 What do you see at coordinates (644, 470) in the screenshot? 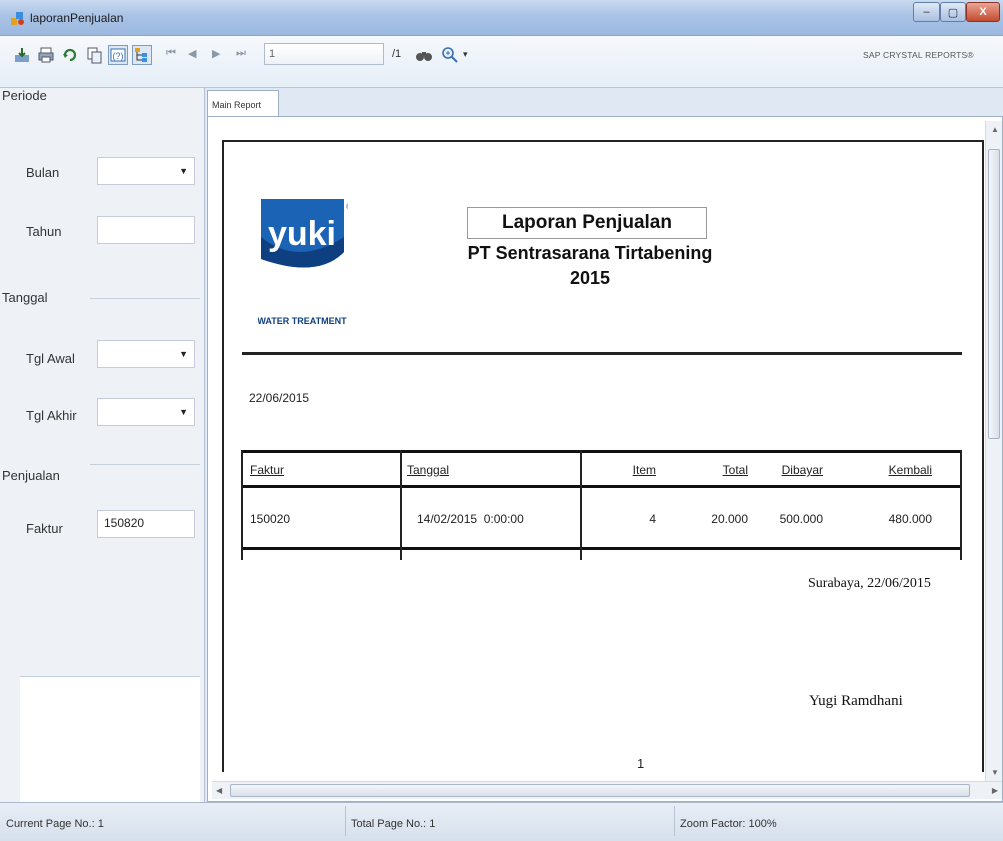
I see `col-header-item: Item` at bounding box center [644, 470].